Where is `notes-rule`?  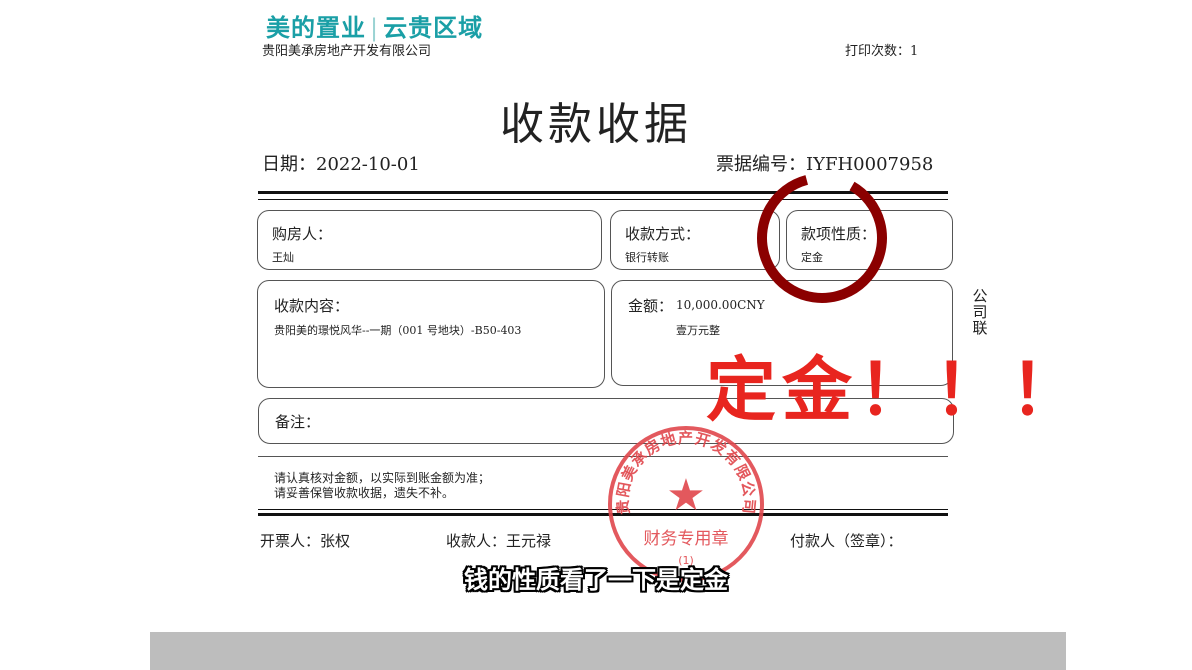 notes-rule is located at coordinates (603, 456).